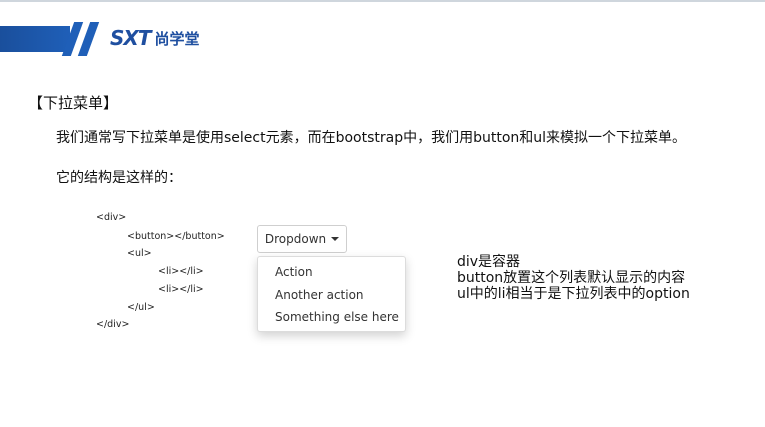 The image size is (765, 427). What do you see at coordinates (489, 262) in the screenshot?
I see `note-line: div是容器` at bounding box center [489, 262].